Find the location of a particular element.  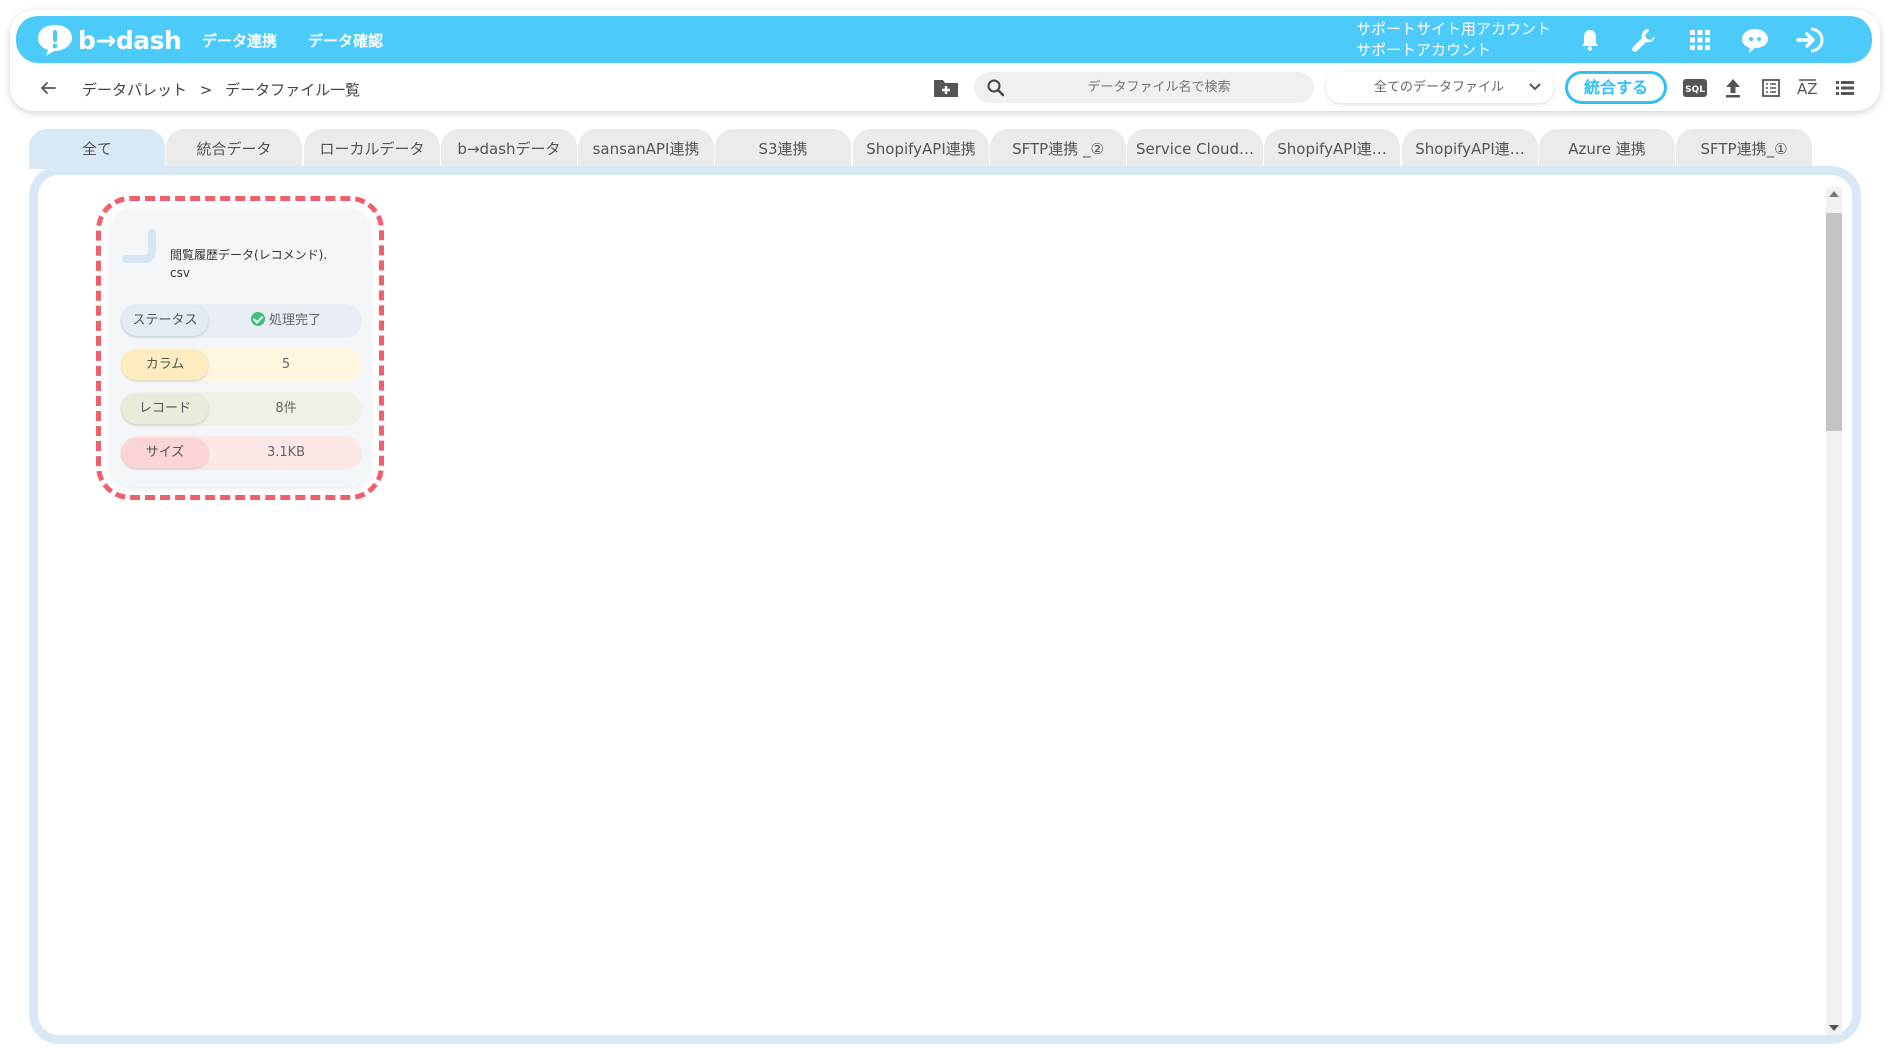

search-input is located at coordinates (1159, 87).